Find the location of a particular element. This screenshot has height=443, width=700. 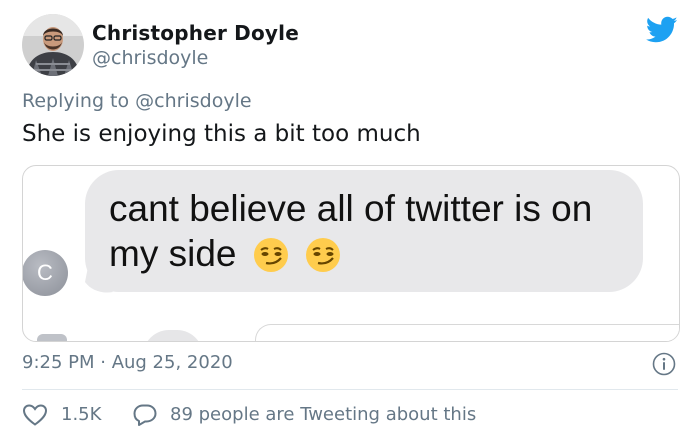

replying-prefix: Replying to is located at coordinates (76, 101).